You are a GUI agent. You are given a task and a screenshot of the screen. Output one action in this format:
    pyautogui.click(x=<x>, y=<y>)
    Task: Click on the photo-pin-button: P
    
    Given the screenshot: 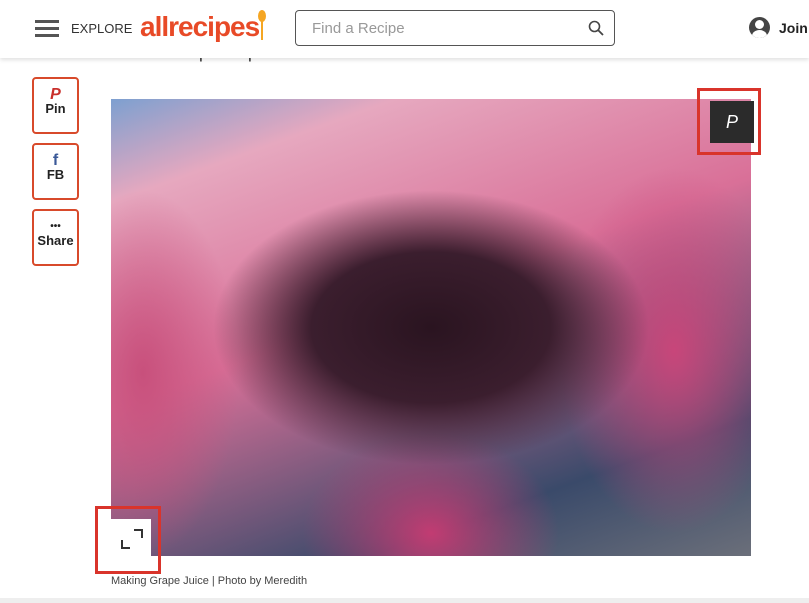 What is the action you would take?
    pyautogui.click(x=732, y=122)
    